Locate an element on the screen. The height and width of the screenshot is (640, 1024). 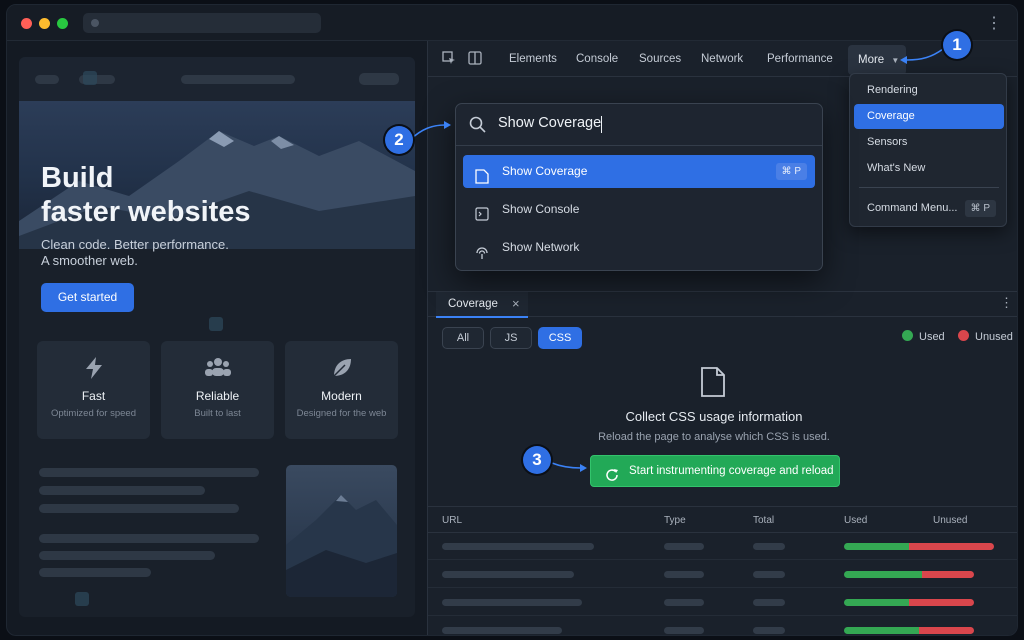
step-badge-3: 3 is located at coordinates (537, 460).